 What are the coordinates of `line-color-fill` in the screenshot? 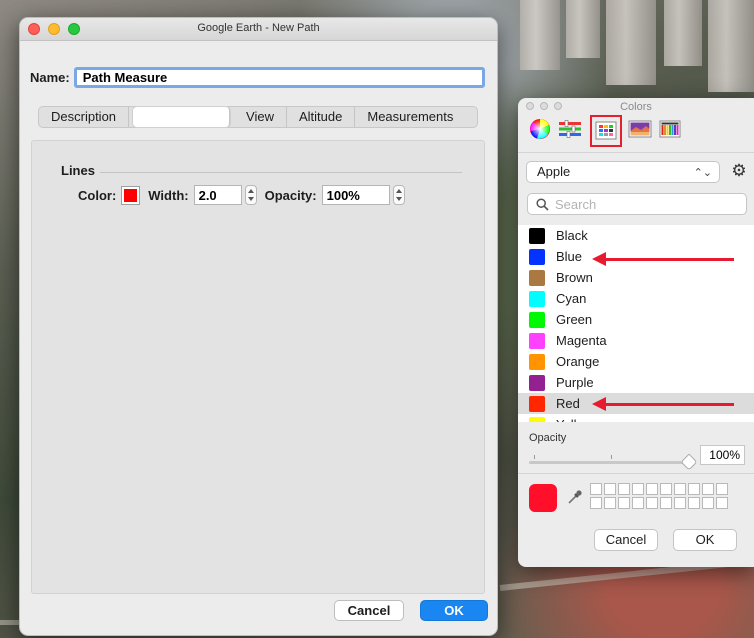 It's located at (131, 195).